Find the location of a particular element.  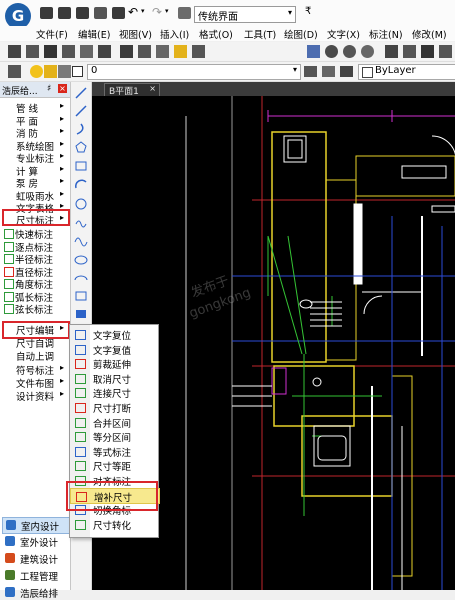

layers-icon is located at coordinates (184, 13).